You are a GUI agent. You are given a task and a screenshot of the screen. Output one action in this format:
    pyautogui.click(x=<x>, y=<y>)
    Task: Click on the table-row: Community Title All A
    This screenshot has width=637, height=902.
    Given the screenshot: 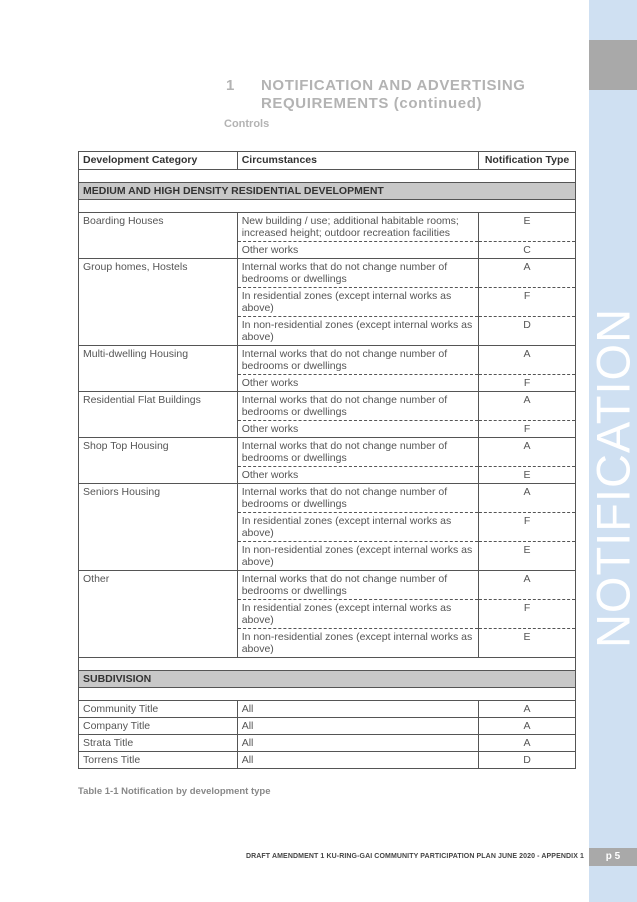 What is the action you would take?
    pyautogui.click(x=327, y=709)
    